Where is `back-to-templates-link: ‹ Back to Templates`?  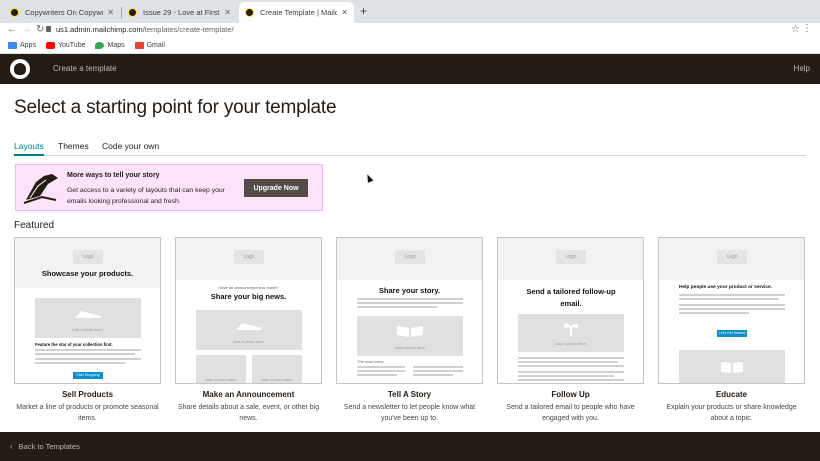
back-to-templates-link: ‹ Back to Templates is located at coordinates (45, 446).